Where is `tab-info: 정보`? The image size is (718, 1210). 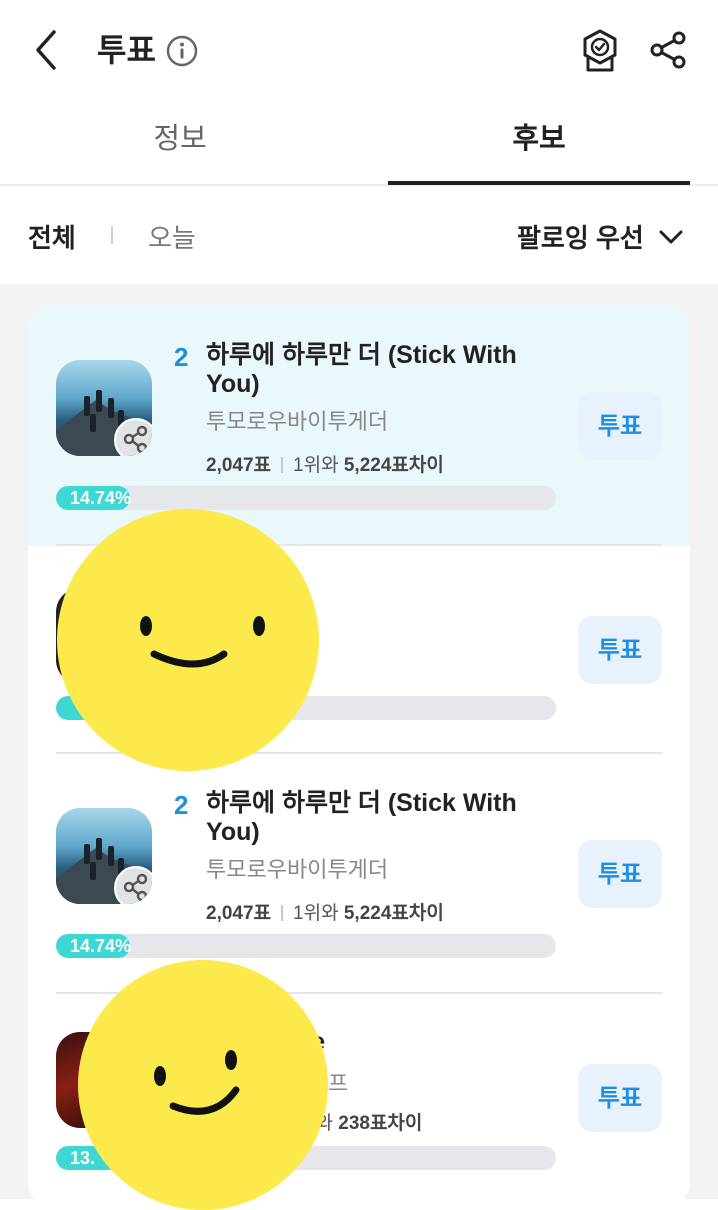 tab-info: 정보 is located at coordinates (180, 142).